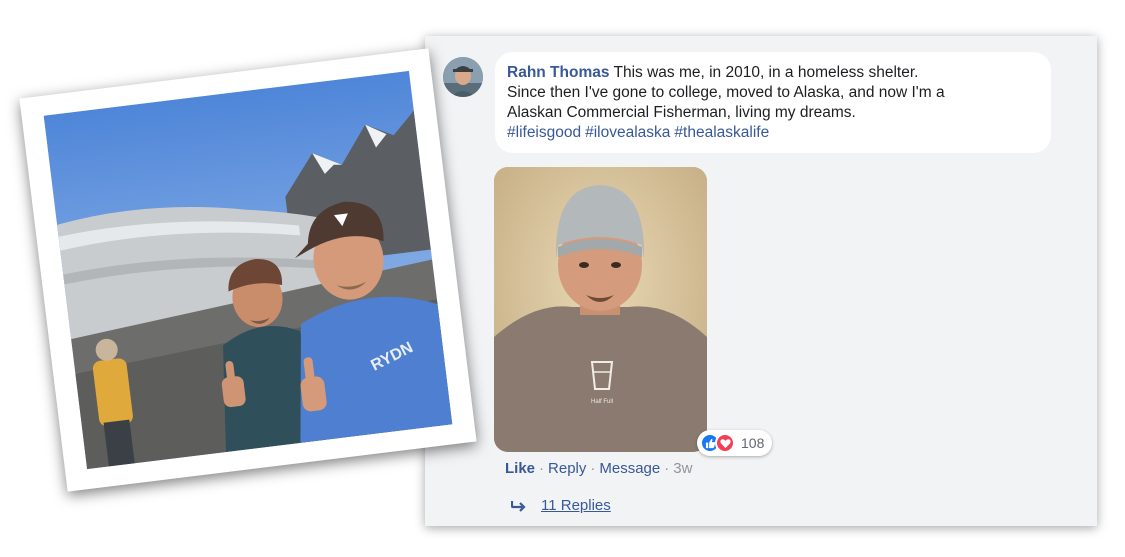 The image size is (1125, 557). What do you see at coordinates (598, 468) in the screenshot?
I see `comment-actions: Like · Reply · Message · 3w` at bounding box center [598, 468].